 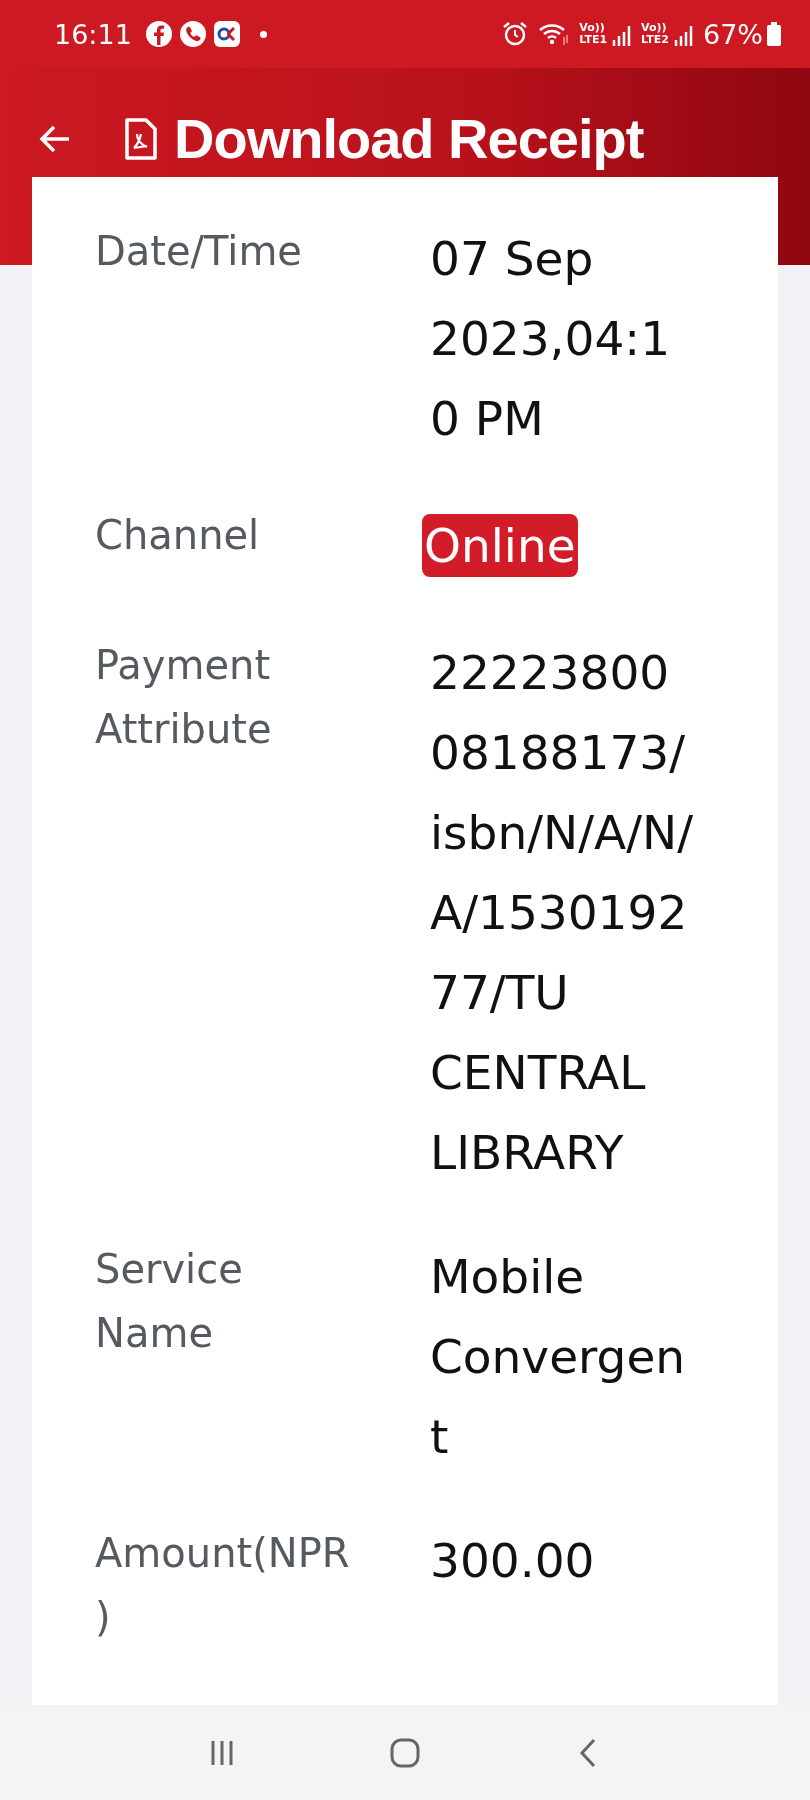 I want to click on field-value: 07 Sep 2023,04:10 PM, so click(x=551, y=339).